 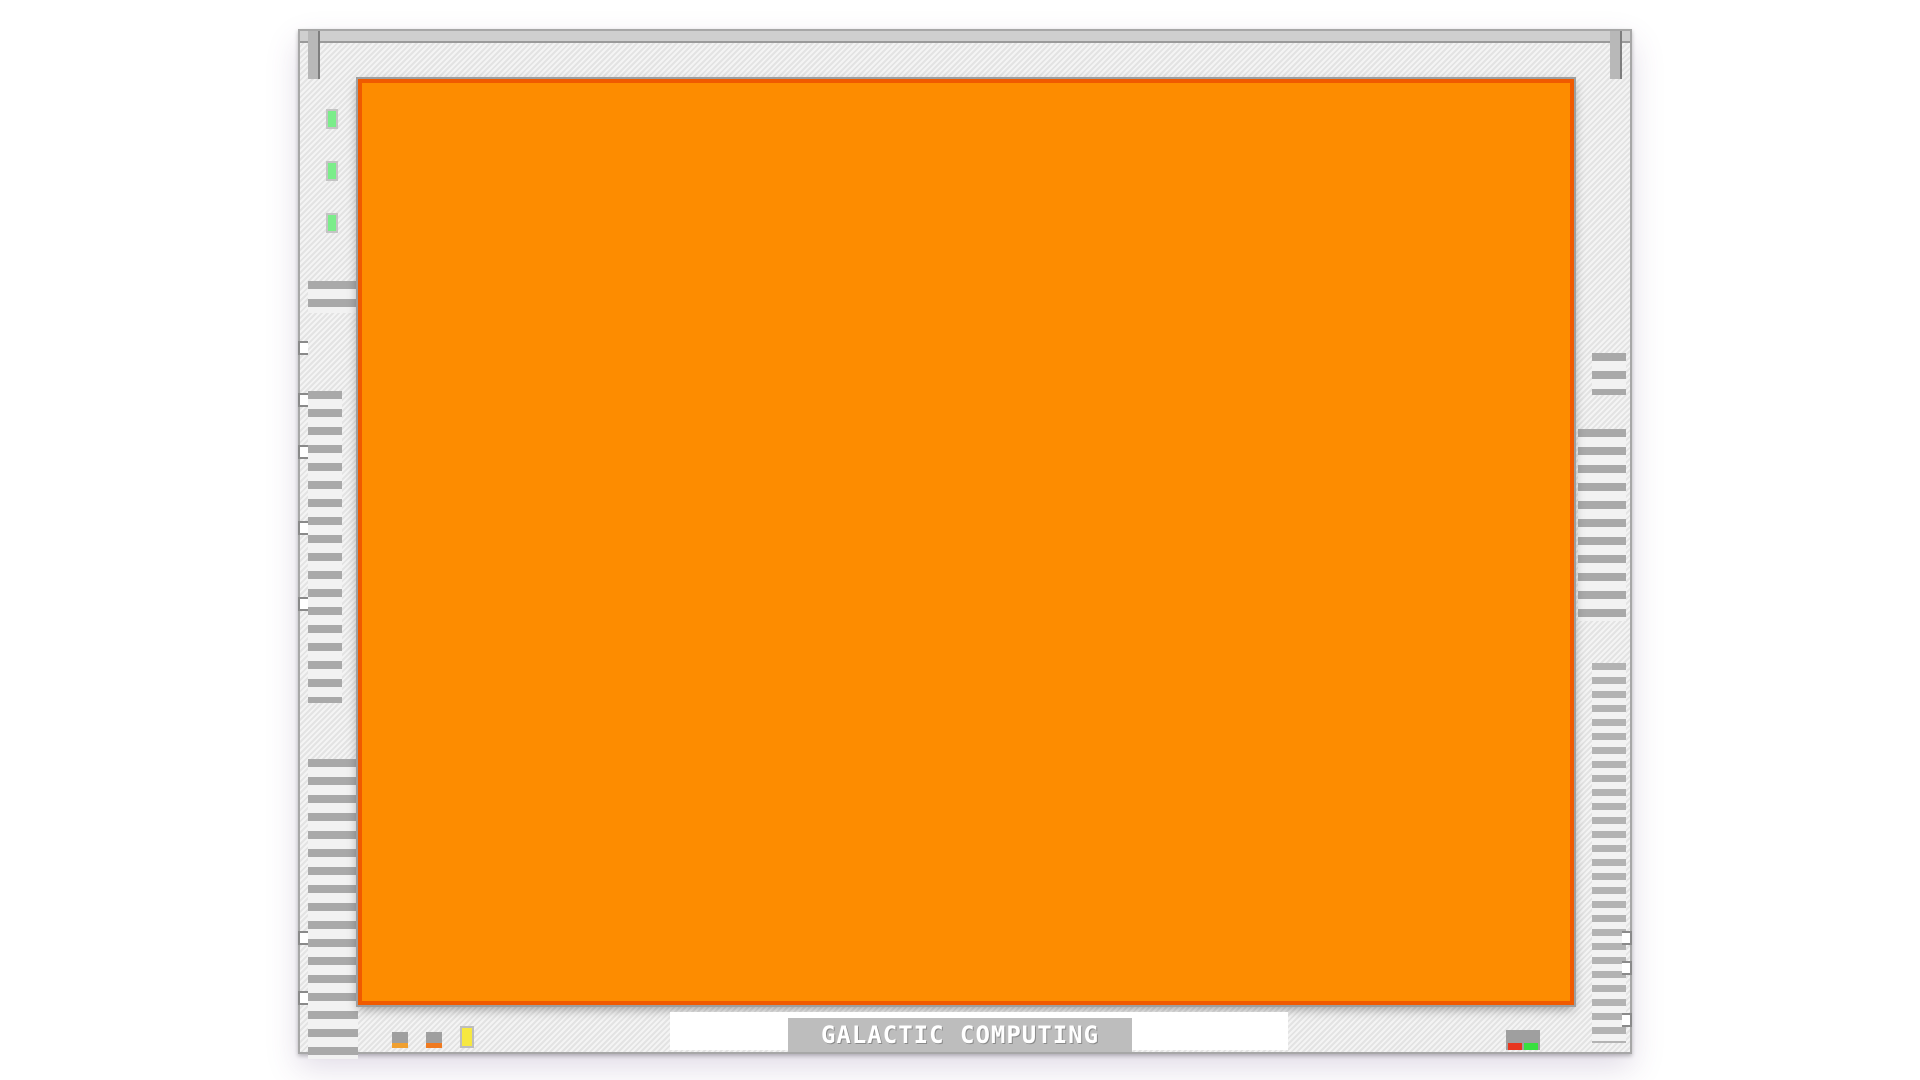 I want to click on right-vent-lower, so click(x=1609, y=853).